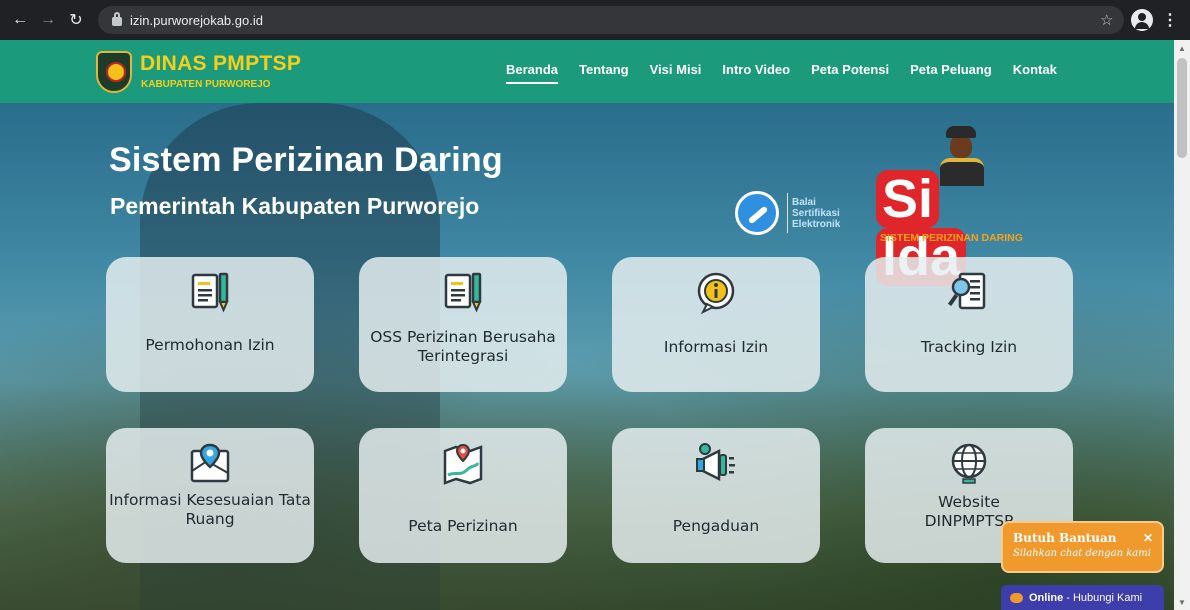  Describe the element at coordinates (117, 19) in the screenshot. I see `lock-icon` at that location.